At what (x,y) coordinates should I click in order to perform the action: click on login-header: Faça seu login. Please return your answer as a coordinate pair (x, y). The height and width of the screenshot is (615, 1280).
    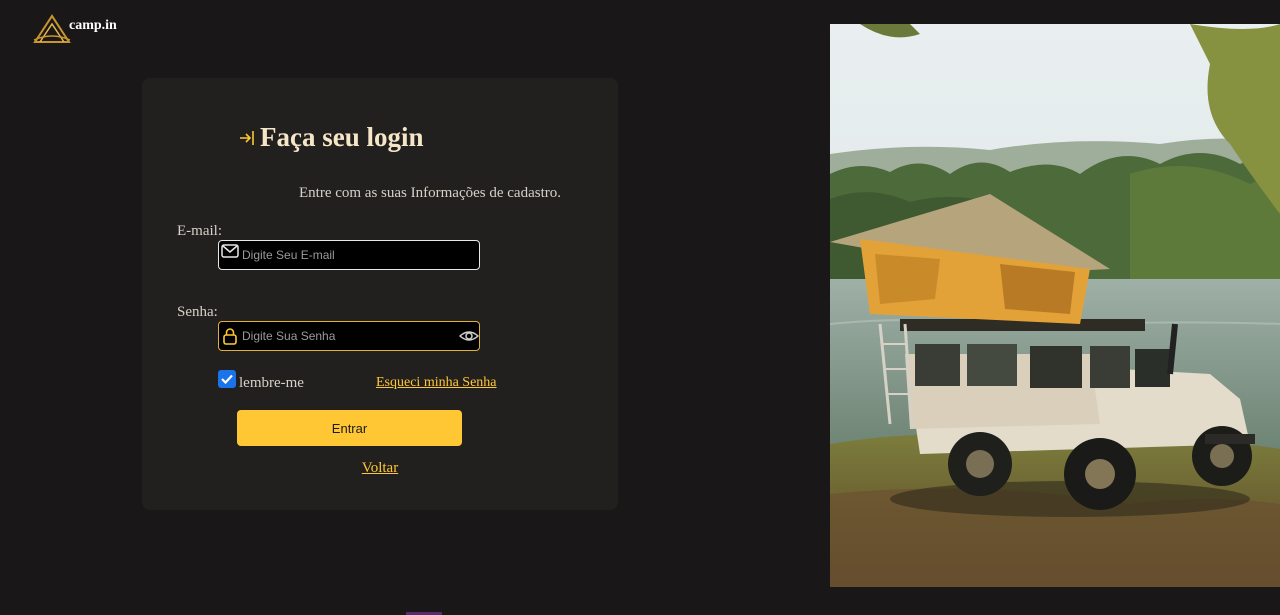
    Looking at the image, I should click on (331, 137).